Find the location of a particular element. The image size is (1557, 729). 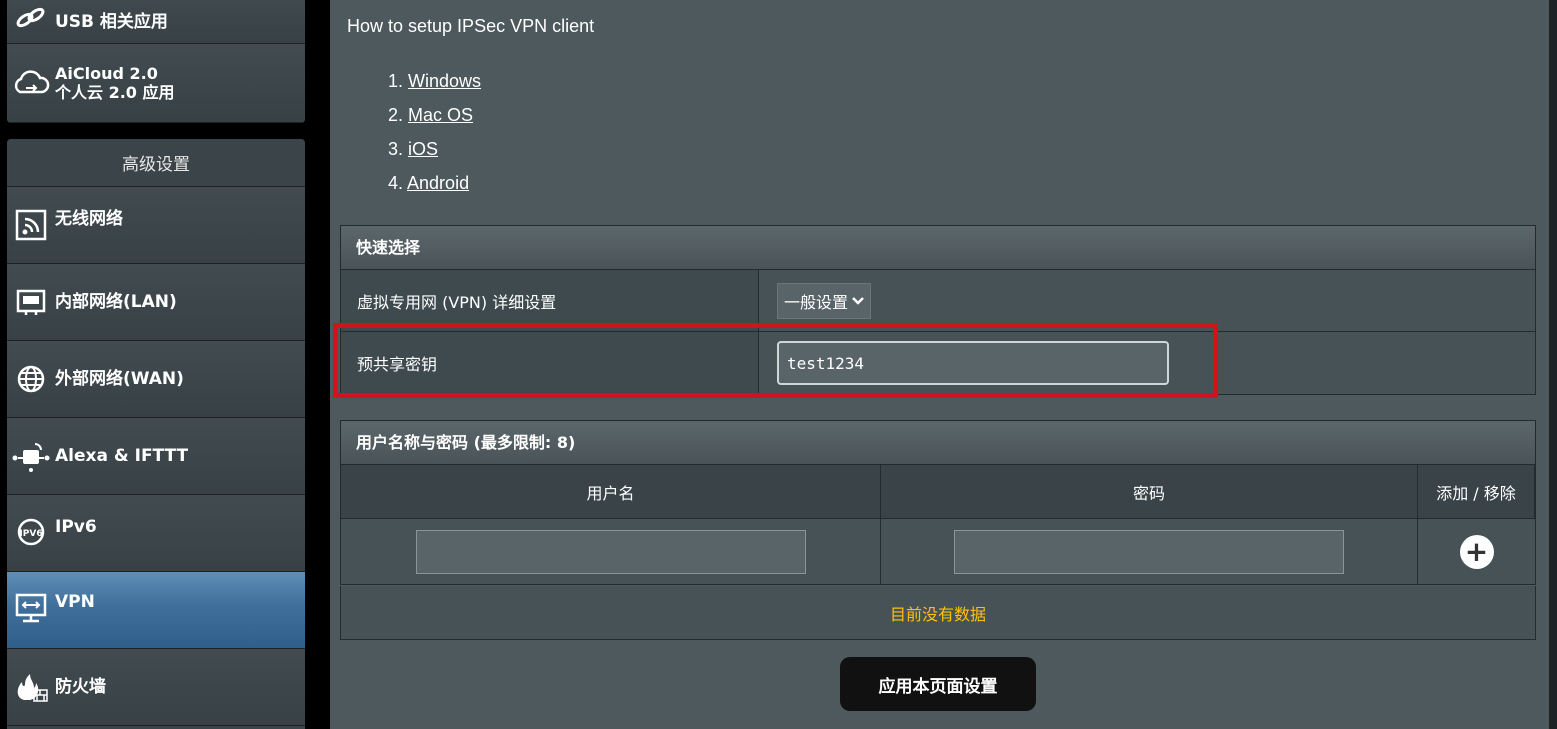

sidebar-item-label: USB 相关应用 is located at coordinates (111, 21).